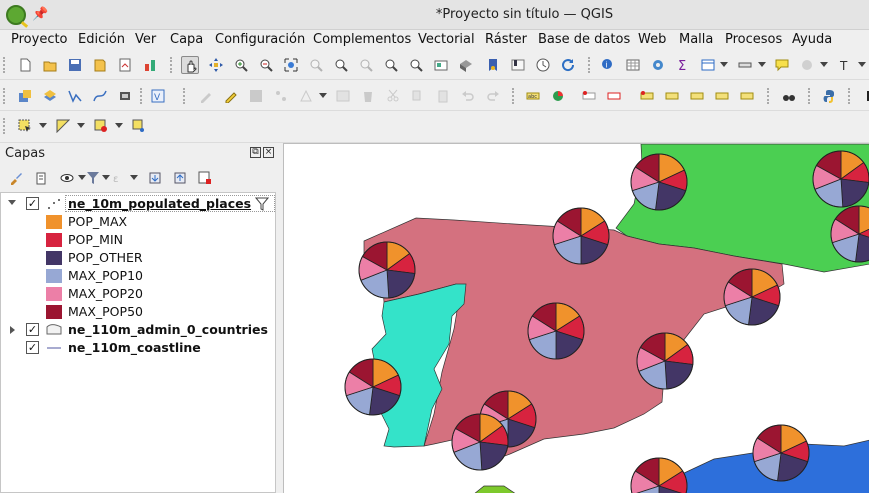 The image size is (869, 493). Describe the element at coordinates (341, 65) in the screenshot. I see `zoom-to-layer-icon` at that location.